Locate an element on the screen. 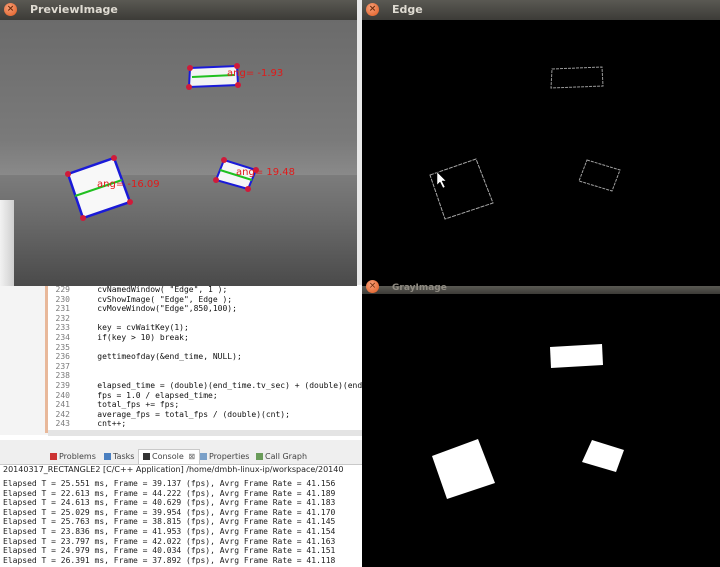  code-line: cnt++; is located at coordinates (220, 424).